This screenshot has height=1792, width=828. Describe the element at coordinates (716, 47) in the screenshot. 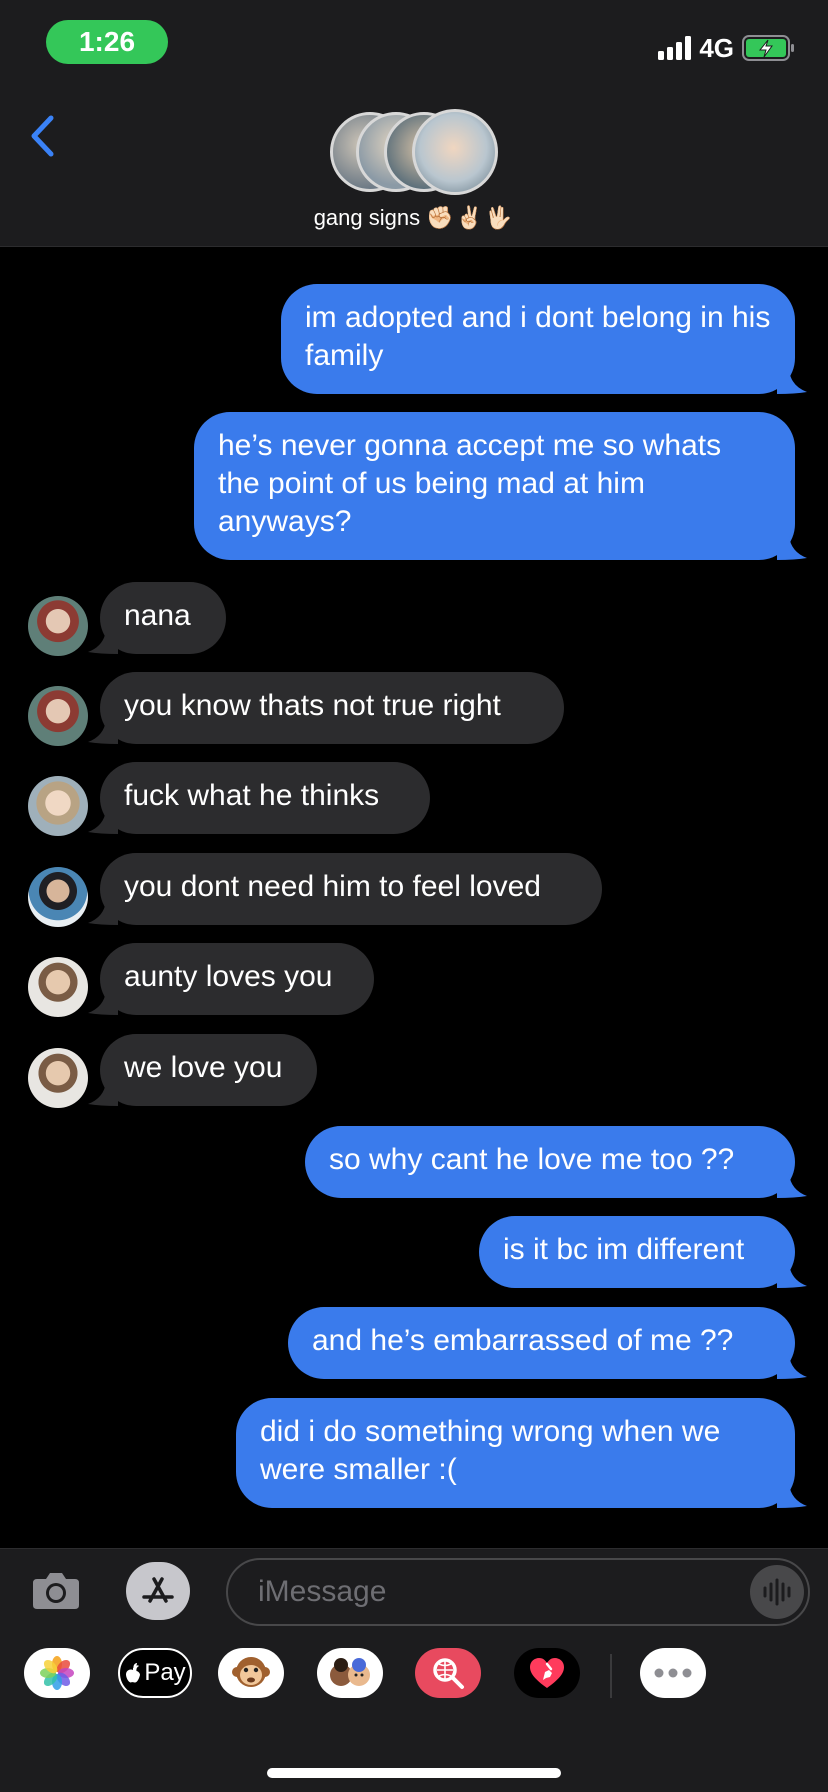

I see `network-type: 4G` at that location.